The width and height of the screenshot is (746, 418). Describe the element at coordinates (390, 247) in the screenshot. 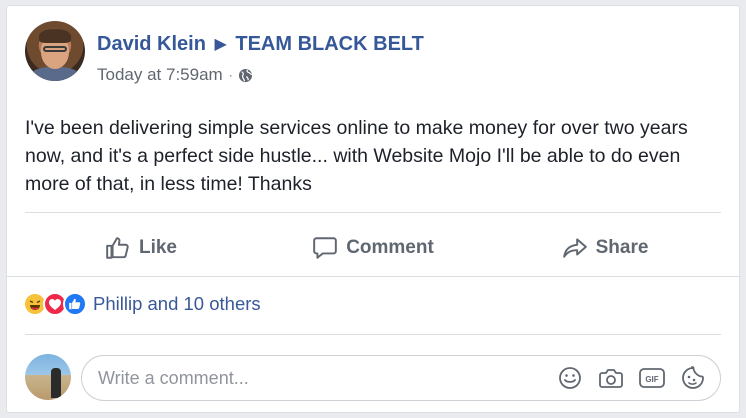

I see `comment-label: Comment` at that location.